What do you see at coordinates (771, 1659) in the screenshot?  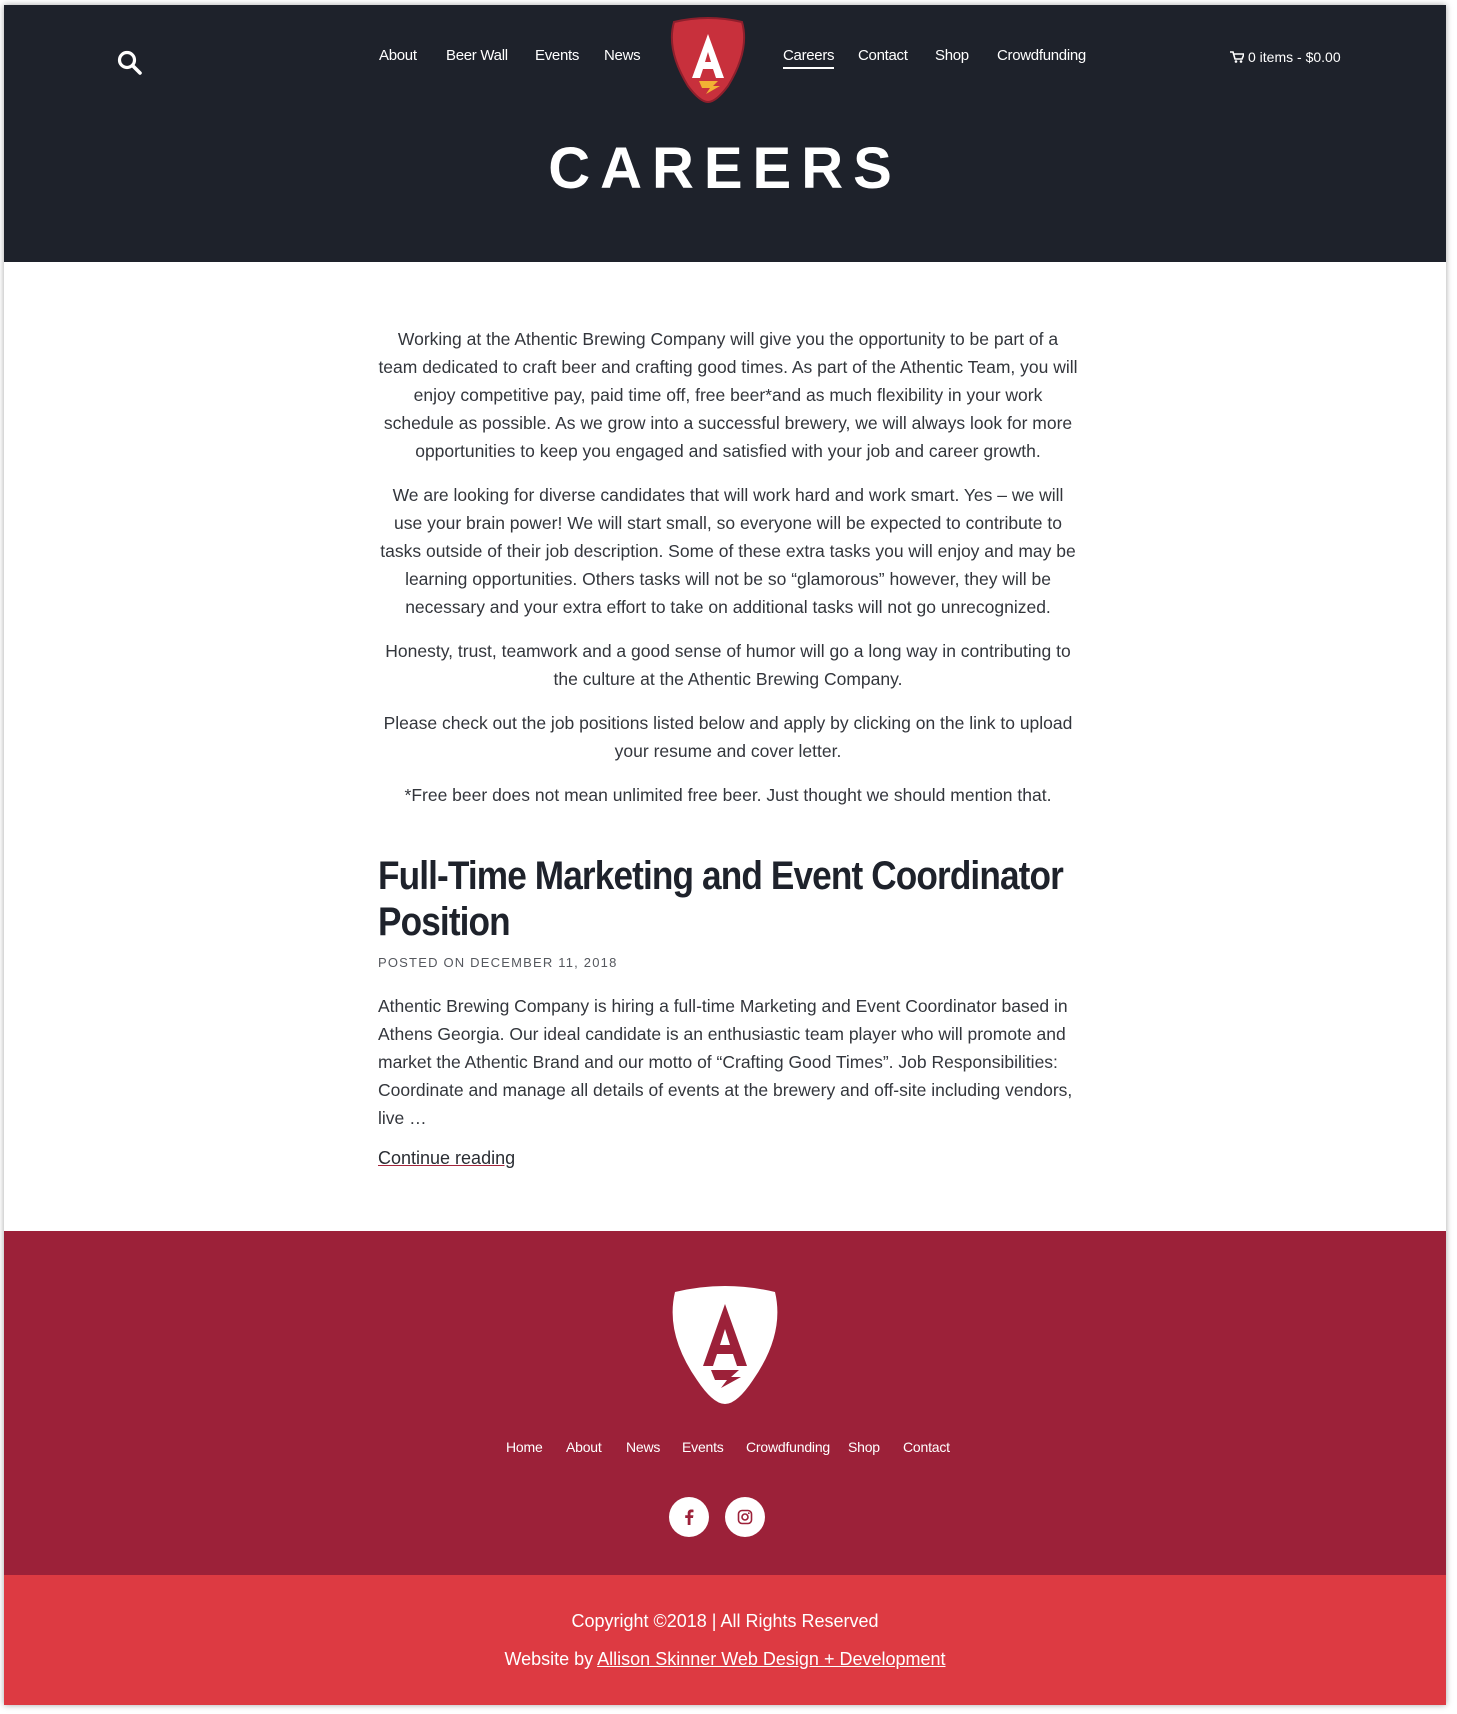 I see `credit-link: Allison Skinner Web Design + Development` at bounding box center [771, 1659].